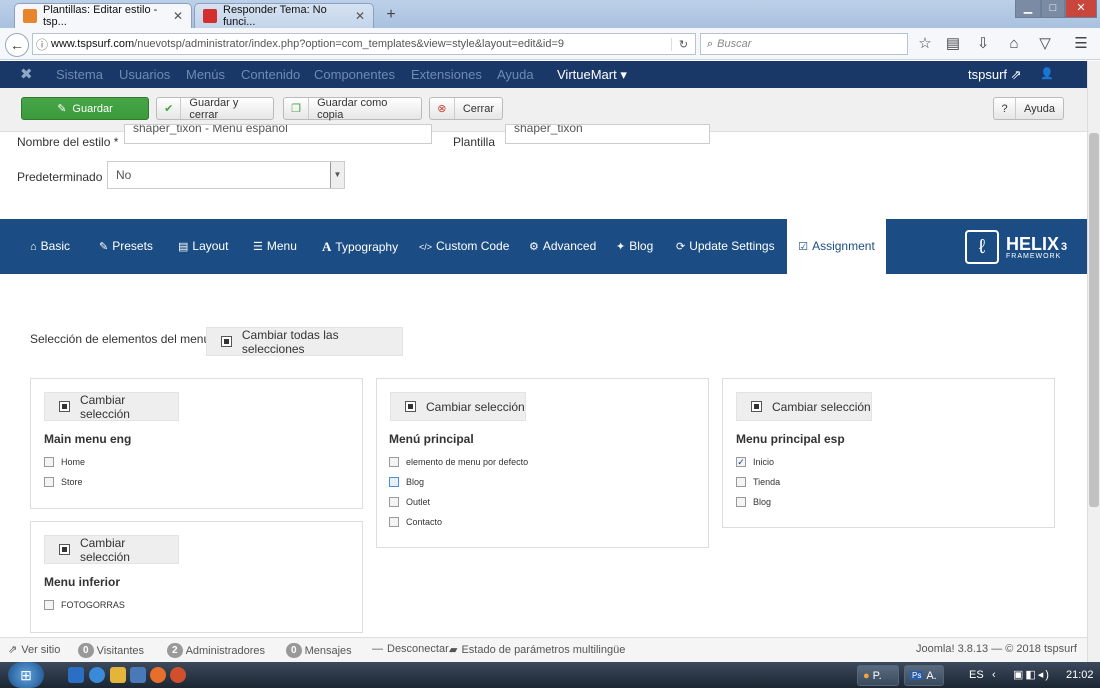  I want to click on reload-icon: ↻, so click(683, 44).